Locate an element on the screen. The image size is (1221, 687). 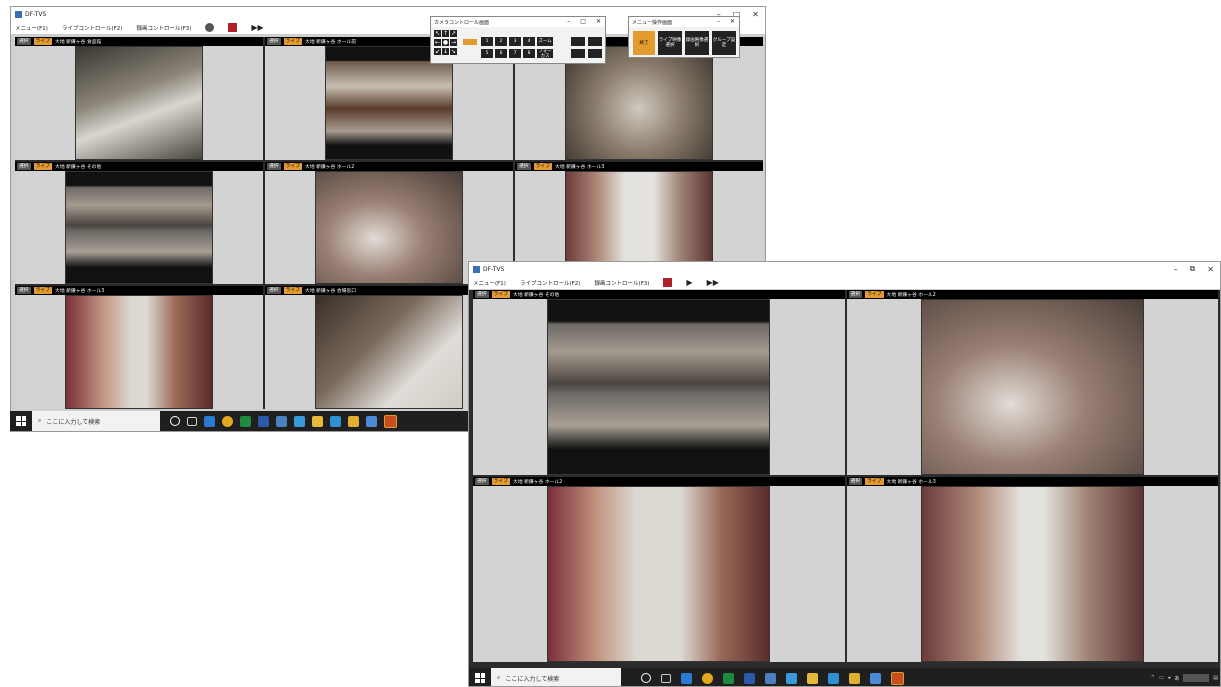
play-icon: ▶ is located at coordinates (689, 282).